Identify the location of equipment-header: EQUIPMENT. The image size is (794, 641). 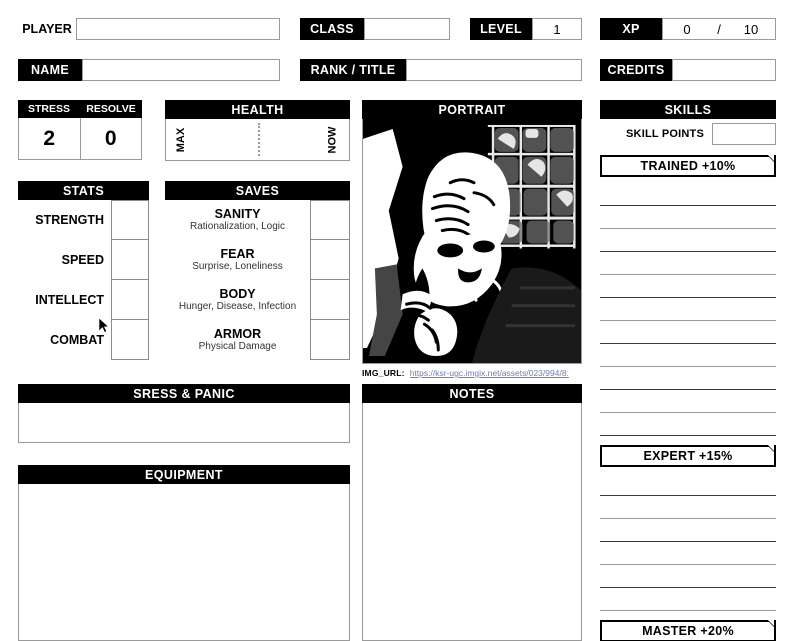
(184, 474).